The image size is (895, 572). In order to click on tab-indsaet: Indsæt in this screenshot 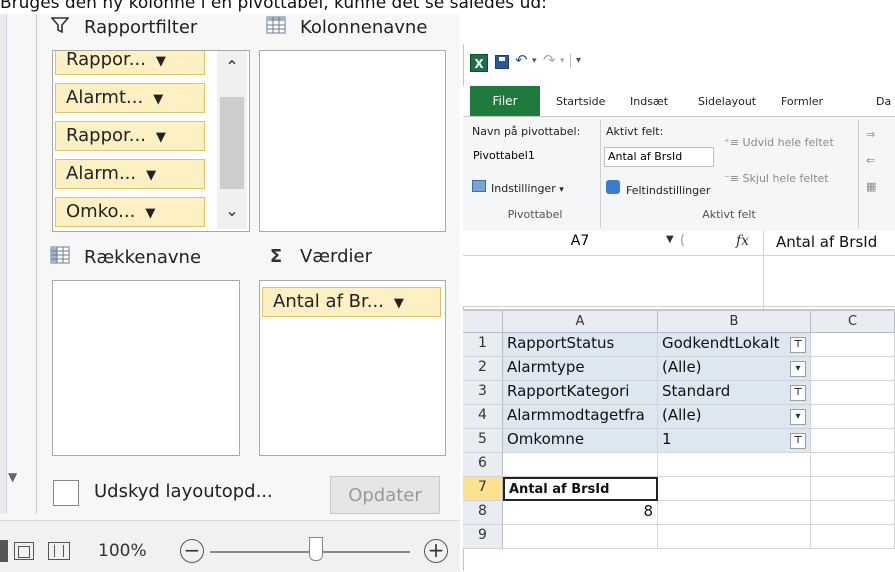, I will do `click(649, 101)`.